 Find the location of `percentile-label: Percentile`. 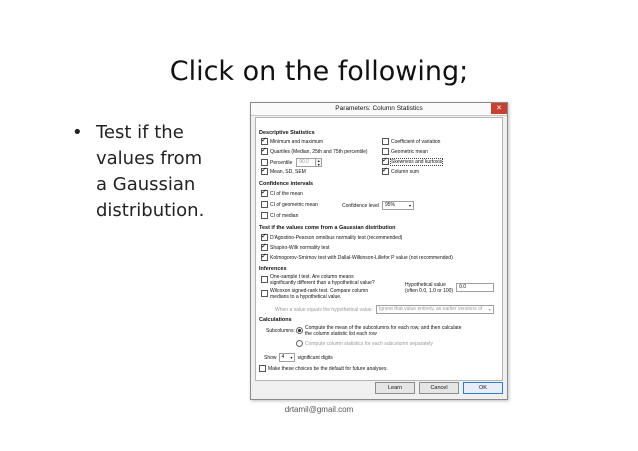

percentile-label: Percentile is located at coordinates (281, 162).